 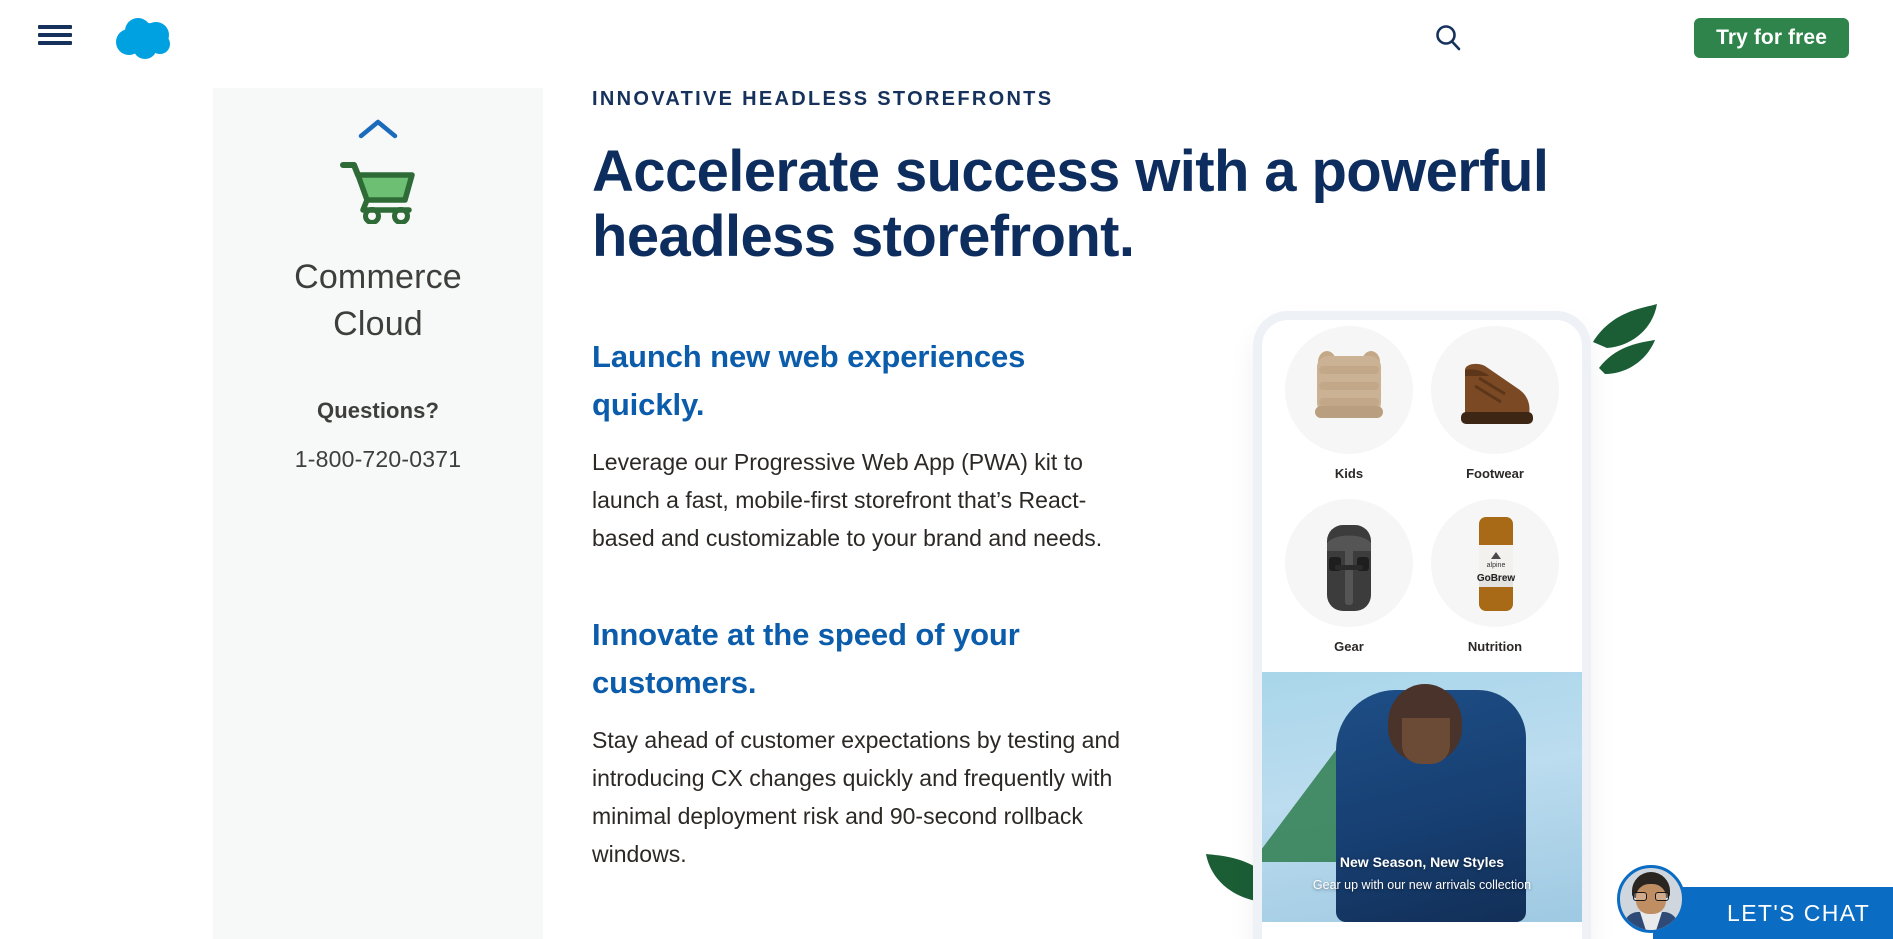 What do you see at coordinates (378, 301) in the screenshot?
I see `product-name: Commerce Cloud` at bounding box center [378, 301].